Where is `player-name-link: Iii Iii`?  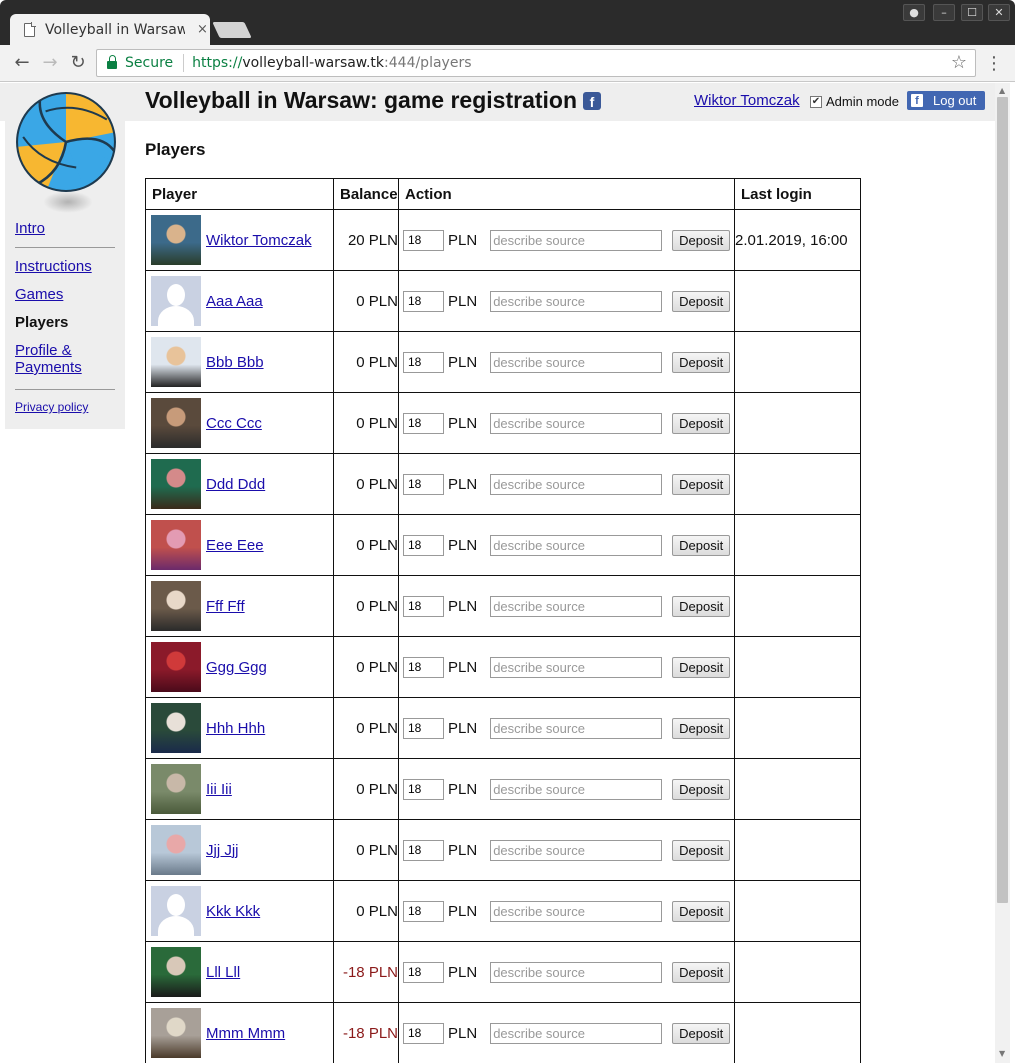
player-name-link: Iii Iii is located at coordinates (219, 789).